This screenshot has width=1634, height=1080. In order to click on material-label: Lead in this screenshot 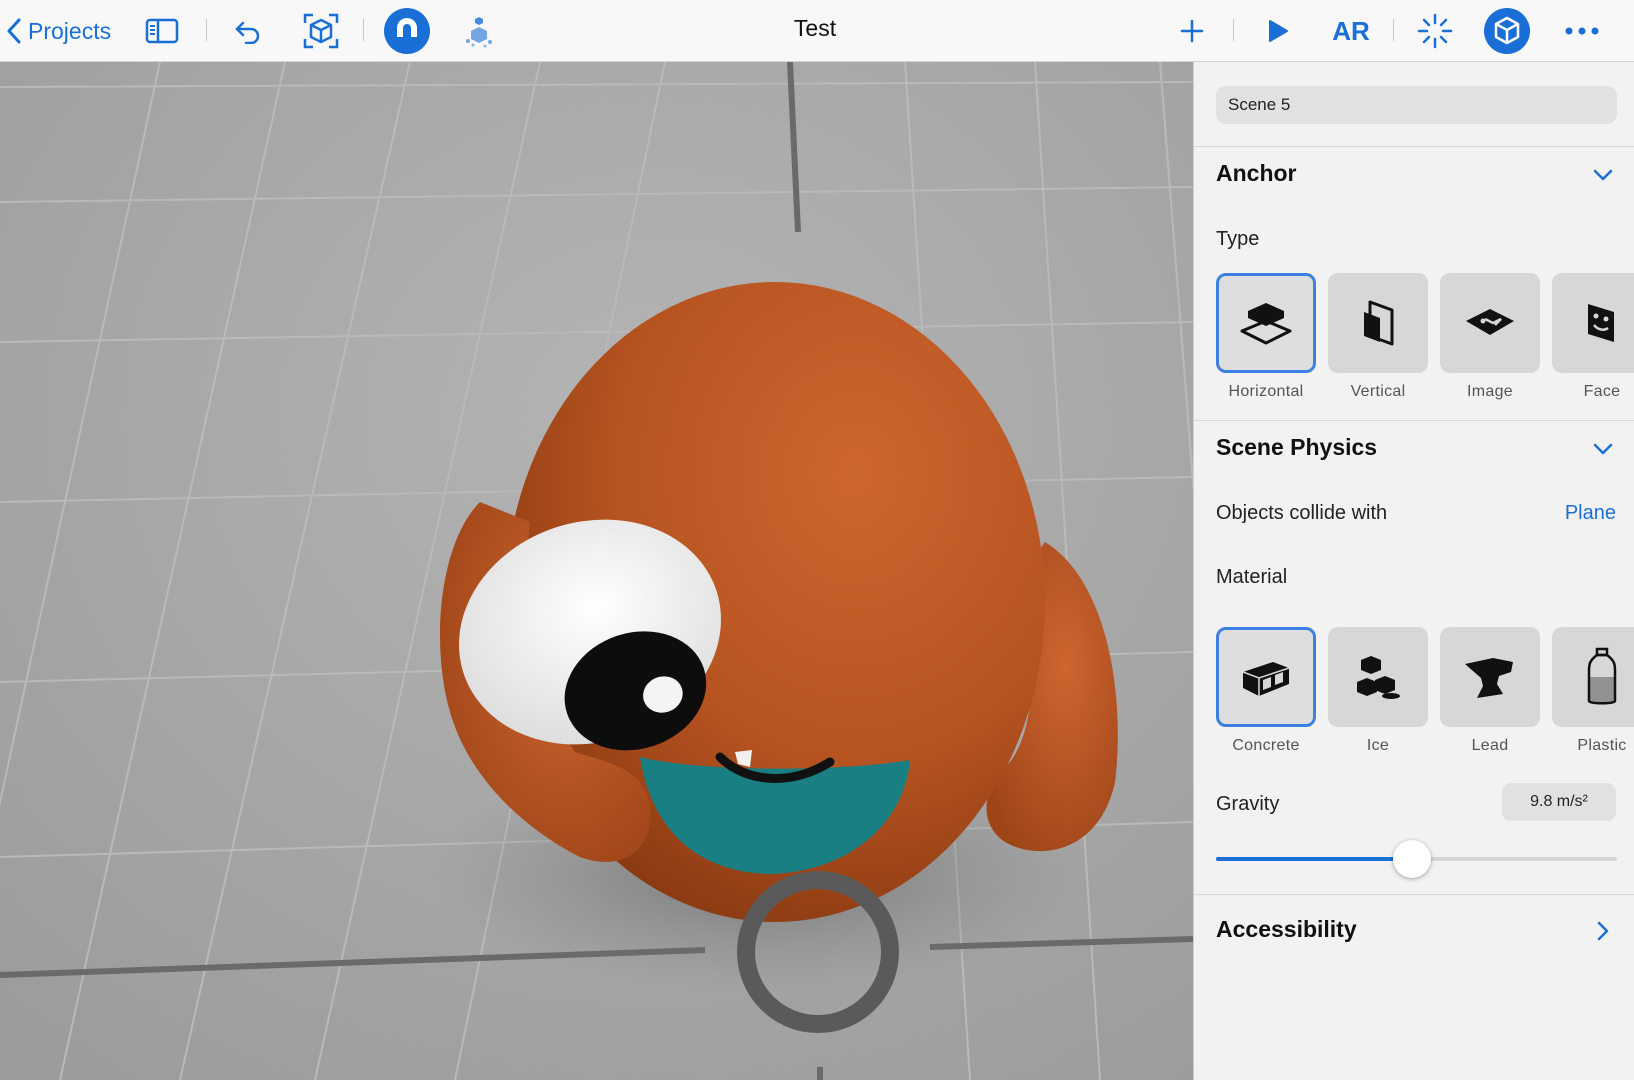, I will do `click(1490, 745)`.